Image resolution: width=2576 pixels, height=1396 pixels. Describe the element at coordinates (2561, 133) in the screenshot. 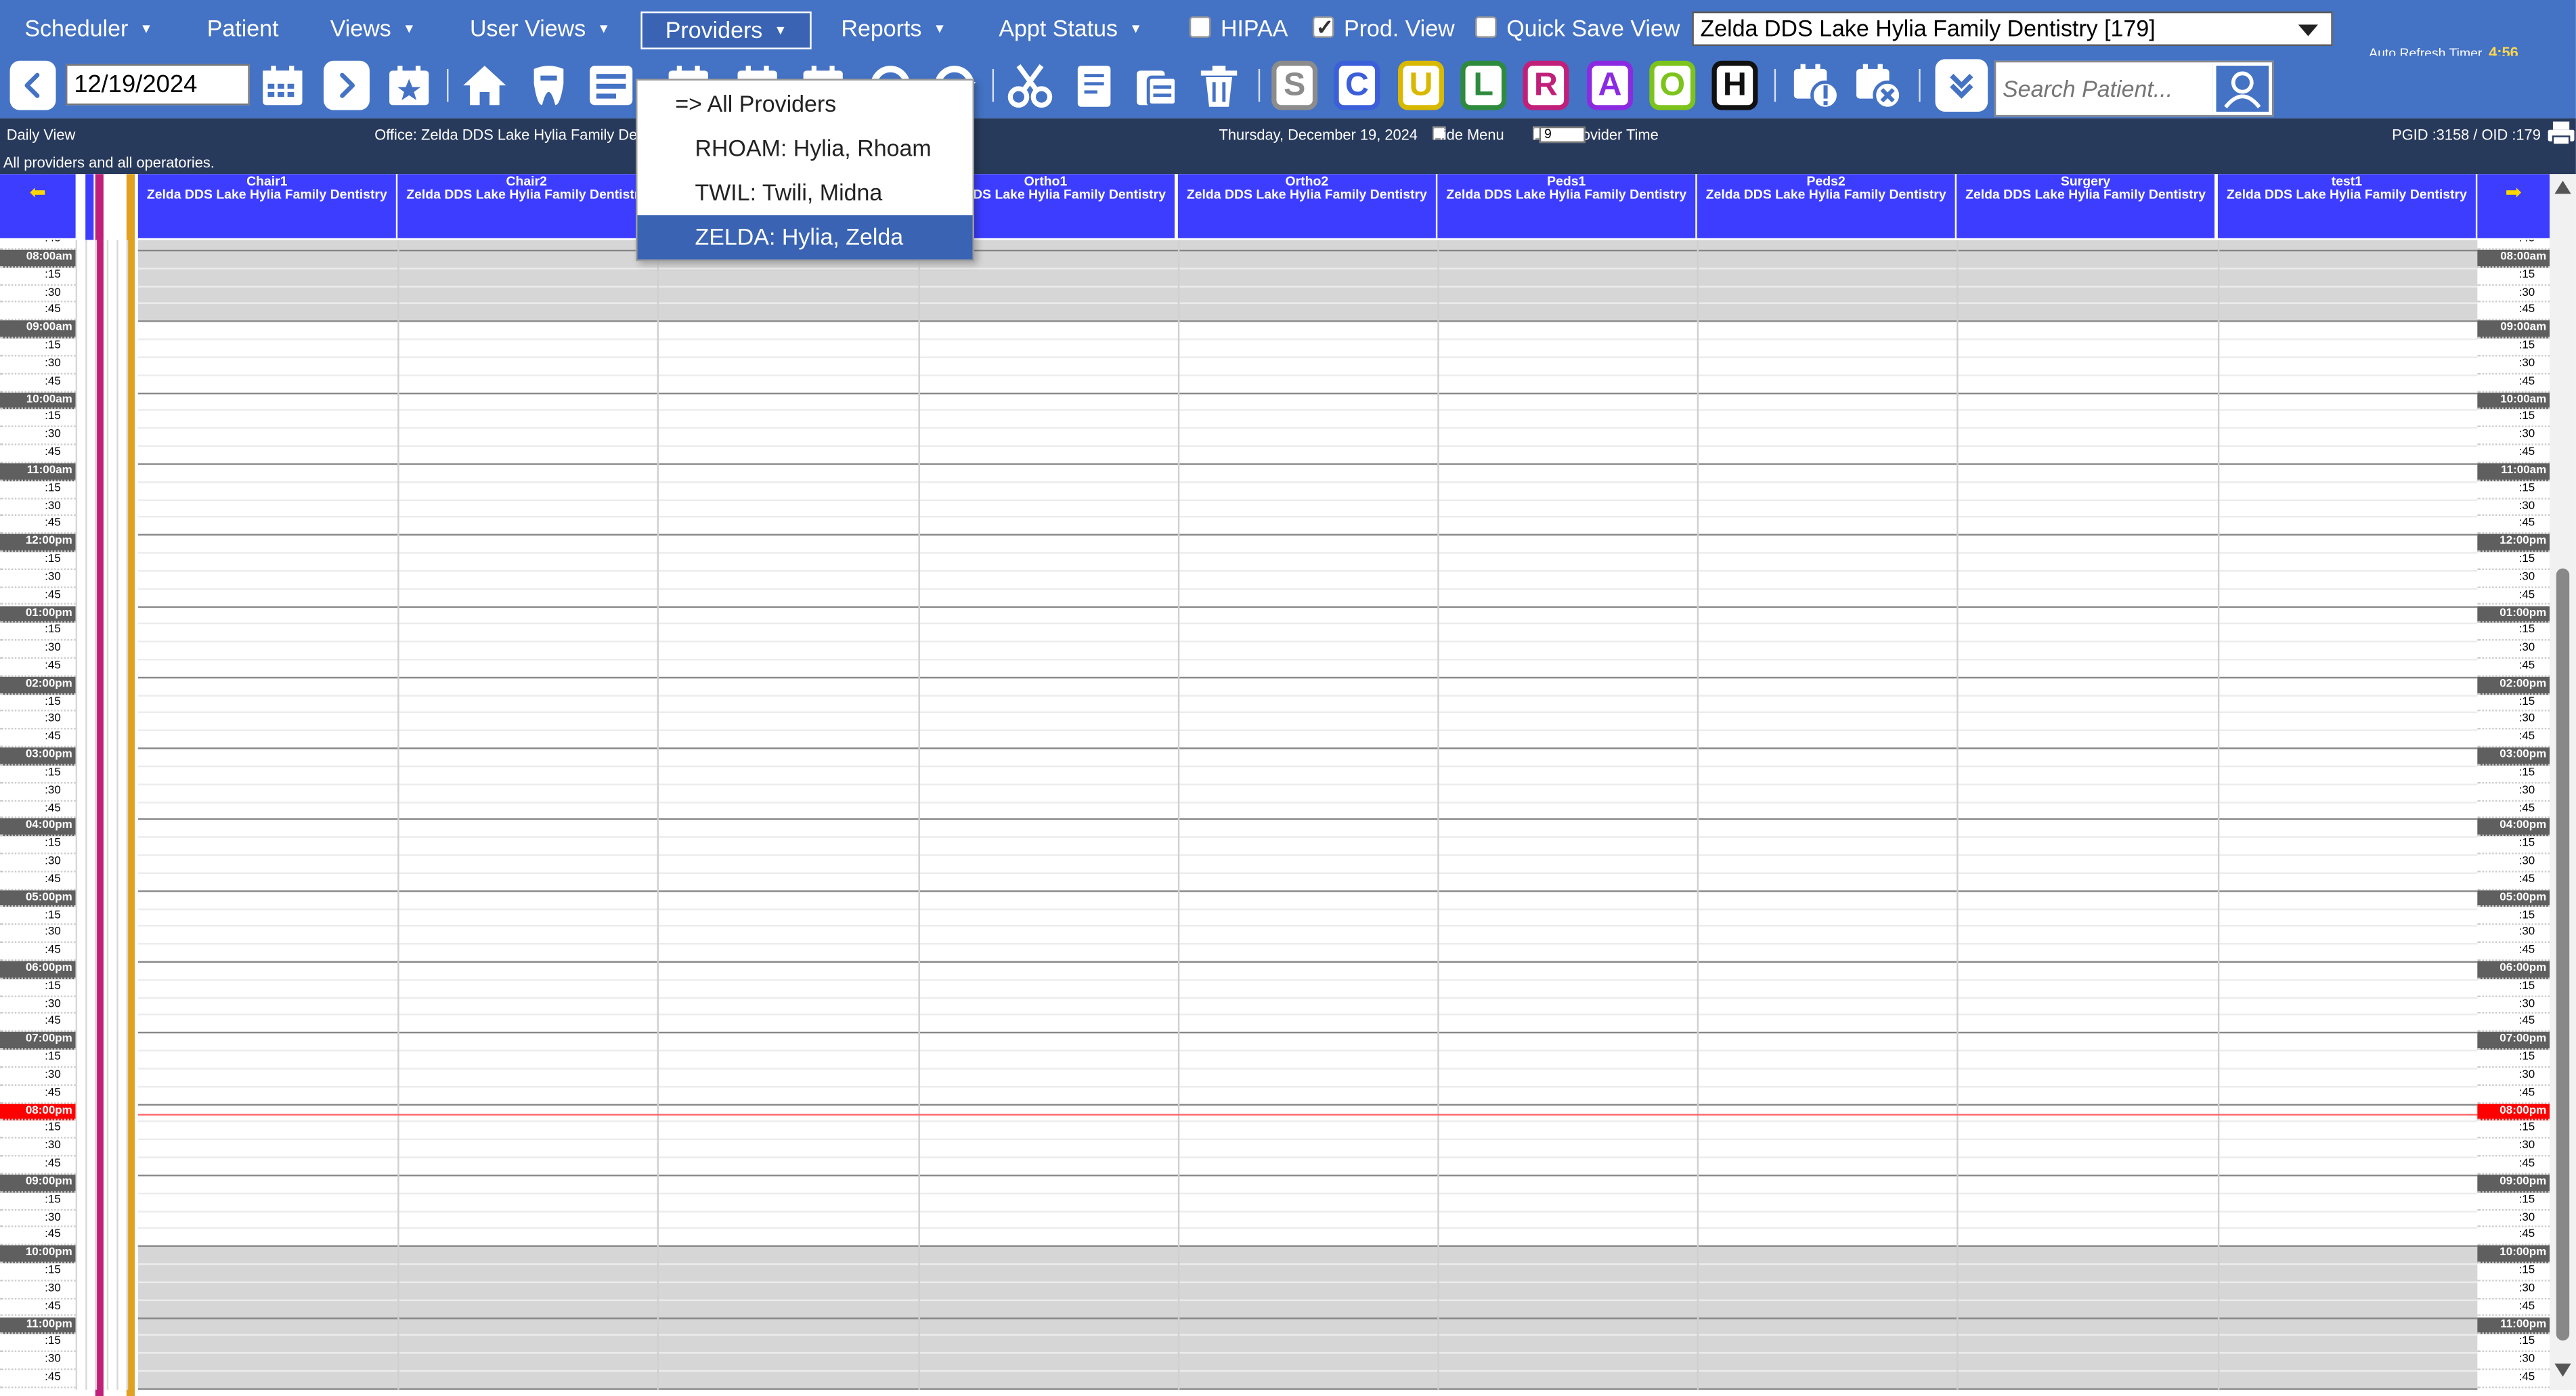

I see `printer-icon` at that location.